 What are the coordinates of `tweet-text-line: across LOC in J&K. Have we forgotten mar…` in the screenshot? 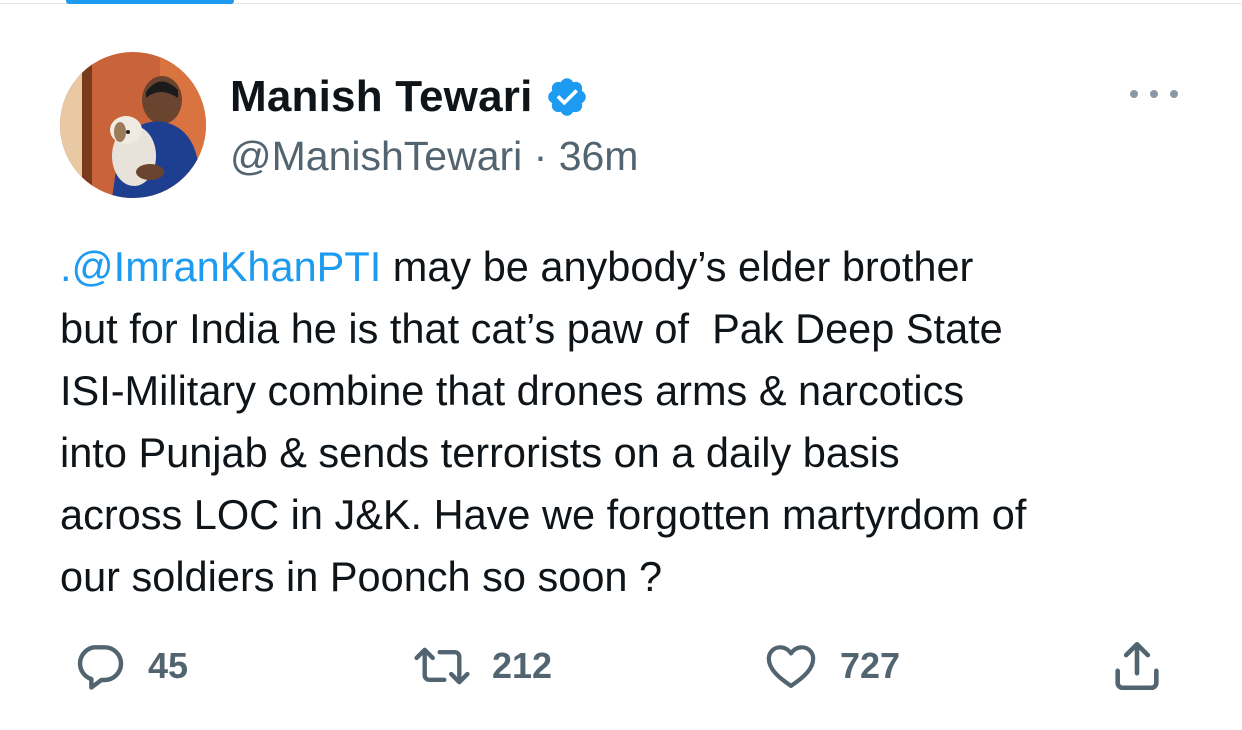 It's located at (543, 514).